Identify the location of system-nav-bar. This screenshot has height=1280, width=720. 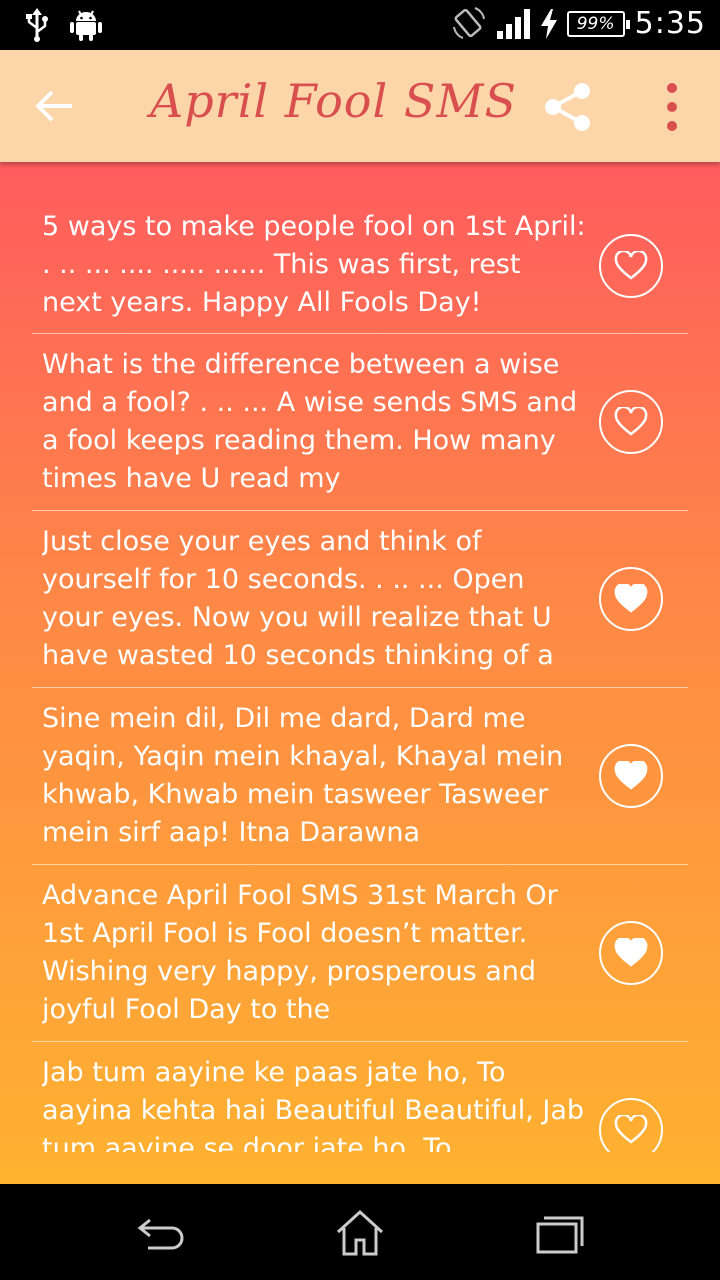
(360, 1232).